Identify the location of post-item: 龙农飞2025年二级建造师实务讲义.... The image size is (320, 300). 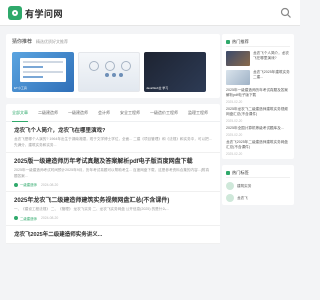
(113, 235).